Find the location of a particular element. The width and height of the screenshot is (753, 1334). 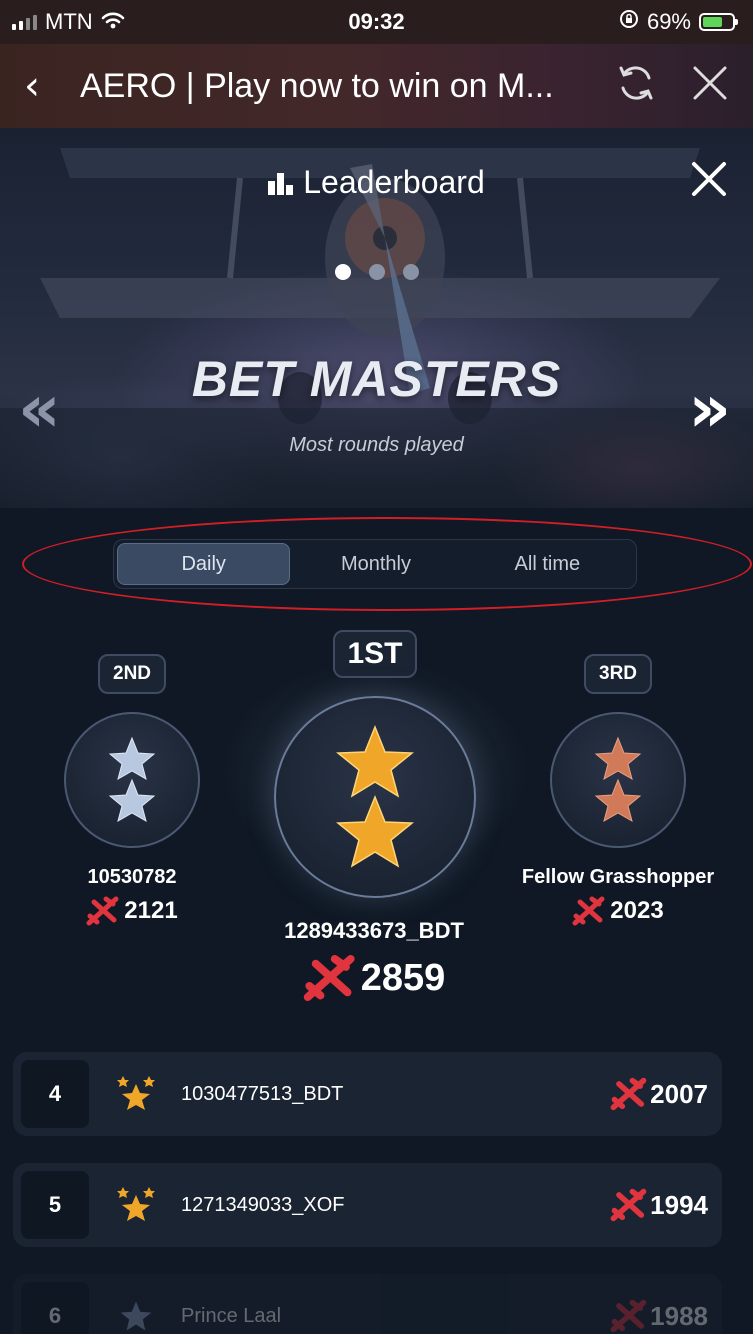

list-item: 4 1030477513_BDT 2007 is located at coordinates (367, 1094).